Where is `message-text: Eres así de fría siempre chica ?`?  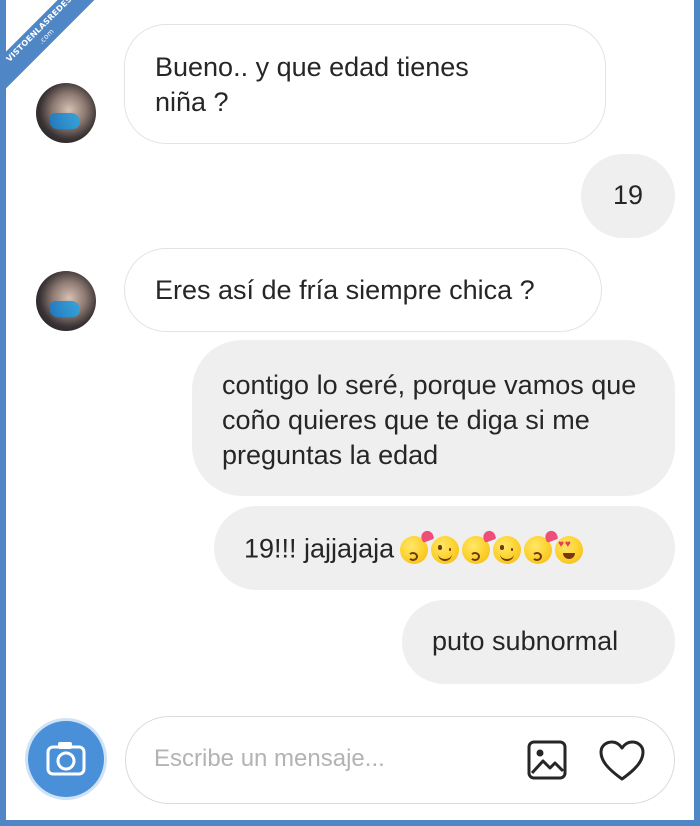 message-text: Eres así de fría siempre chica ? is located at coordinates (345, 290).